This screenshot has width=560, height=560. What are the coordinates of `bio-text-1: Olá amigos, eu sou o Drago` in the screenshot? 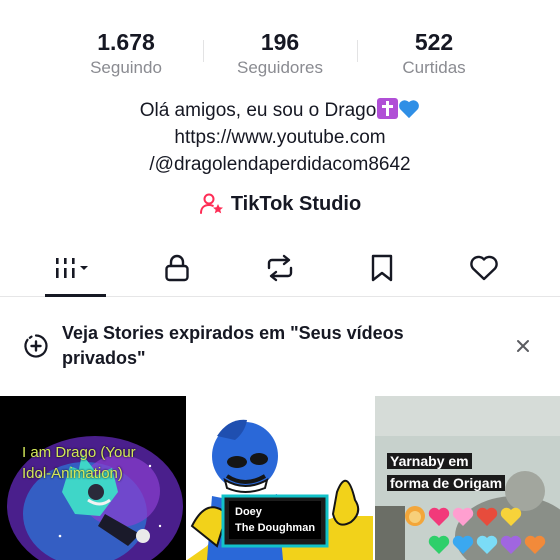 It's located at (258, 110).